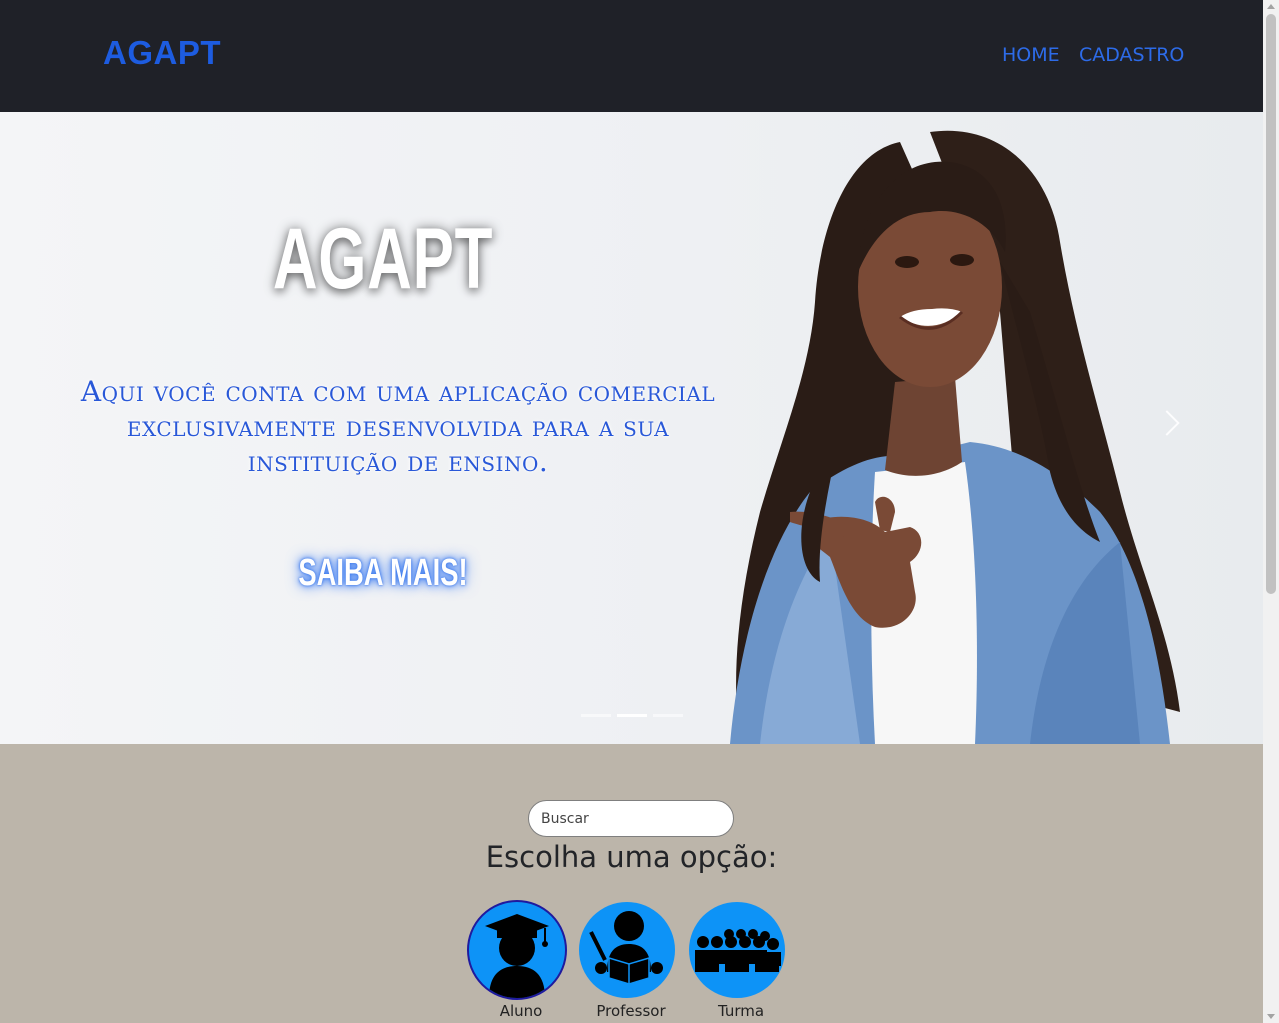 Image resolution: width=1279 pixels, height=1023 pixels. Describe the element at coordinates (631, 818) in the screenshot. I see `search-input` at that location.